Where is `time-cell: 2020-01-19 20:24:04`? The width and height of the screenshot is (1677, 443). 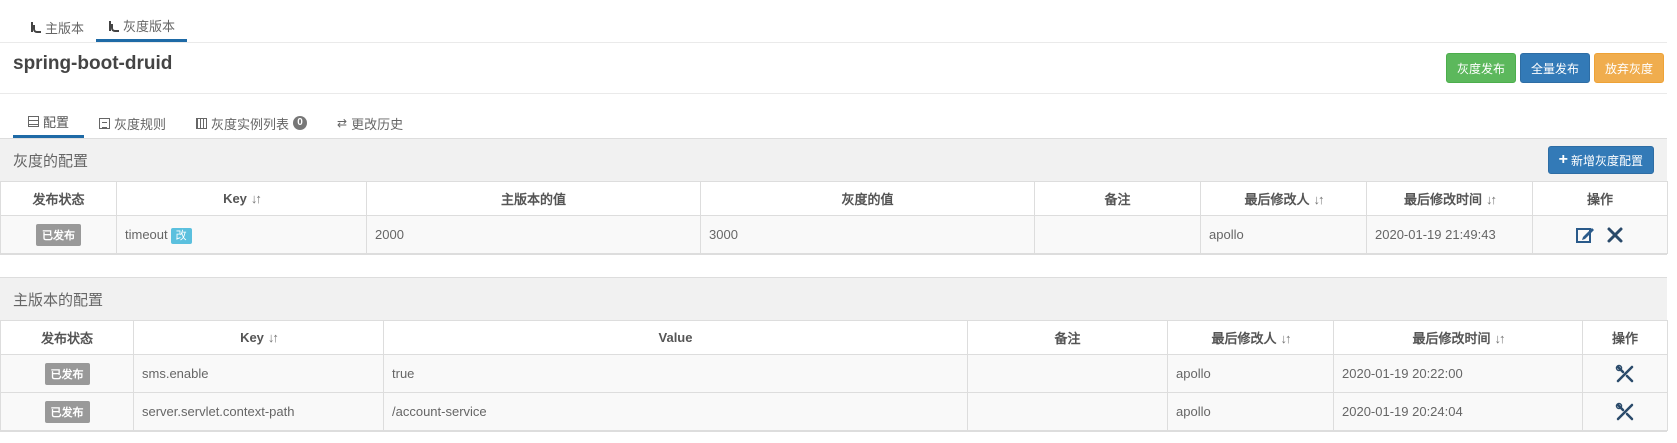
time-cell: 2020-01-19 20:24:04 is located at coordinates (1458, 411).